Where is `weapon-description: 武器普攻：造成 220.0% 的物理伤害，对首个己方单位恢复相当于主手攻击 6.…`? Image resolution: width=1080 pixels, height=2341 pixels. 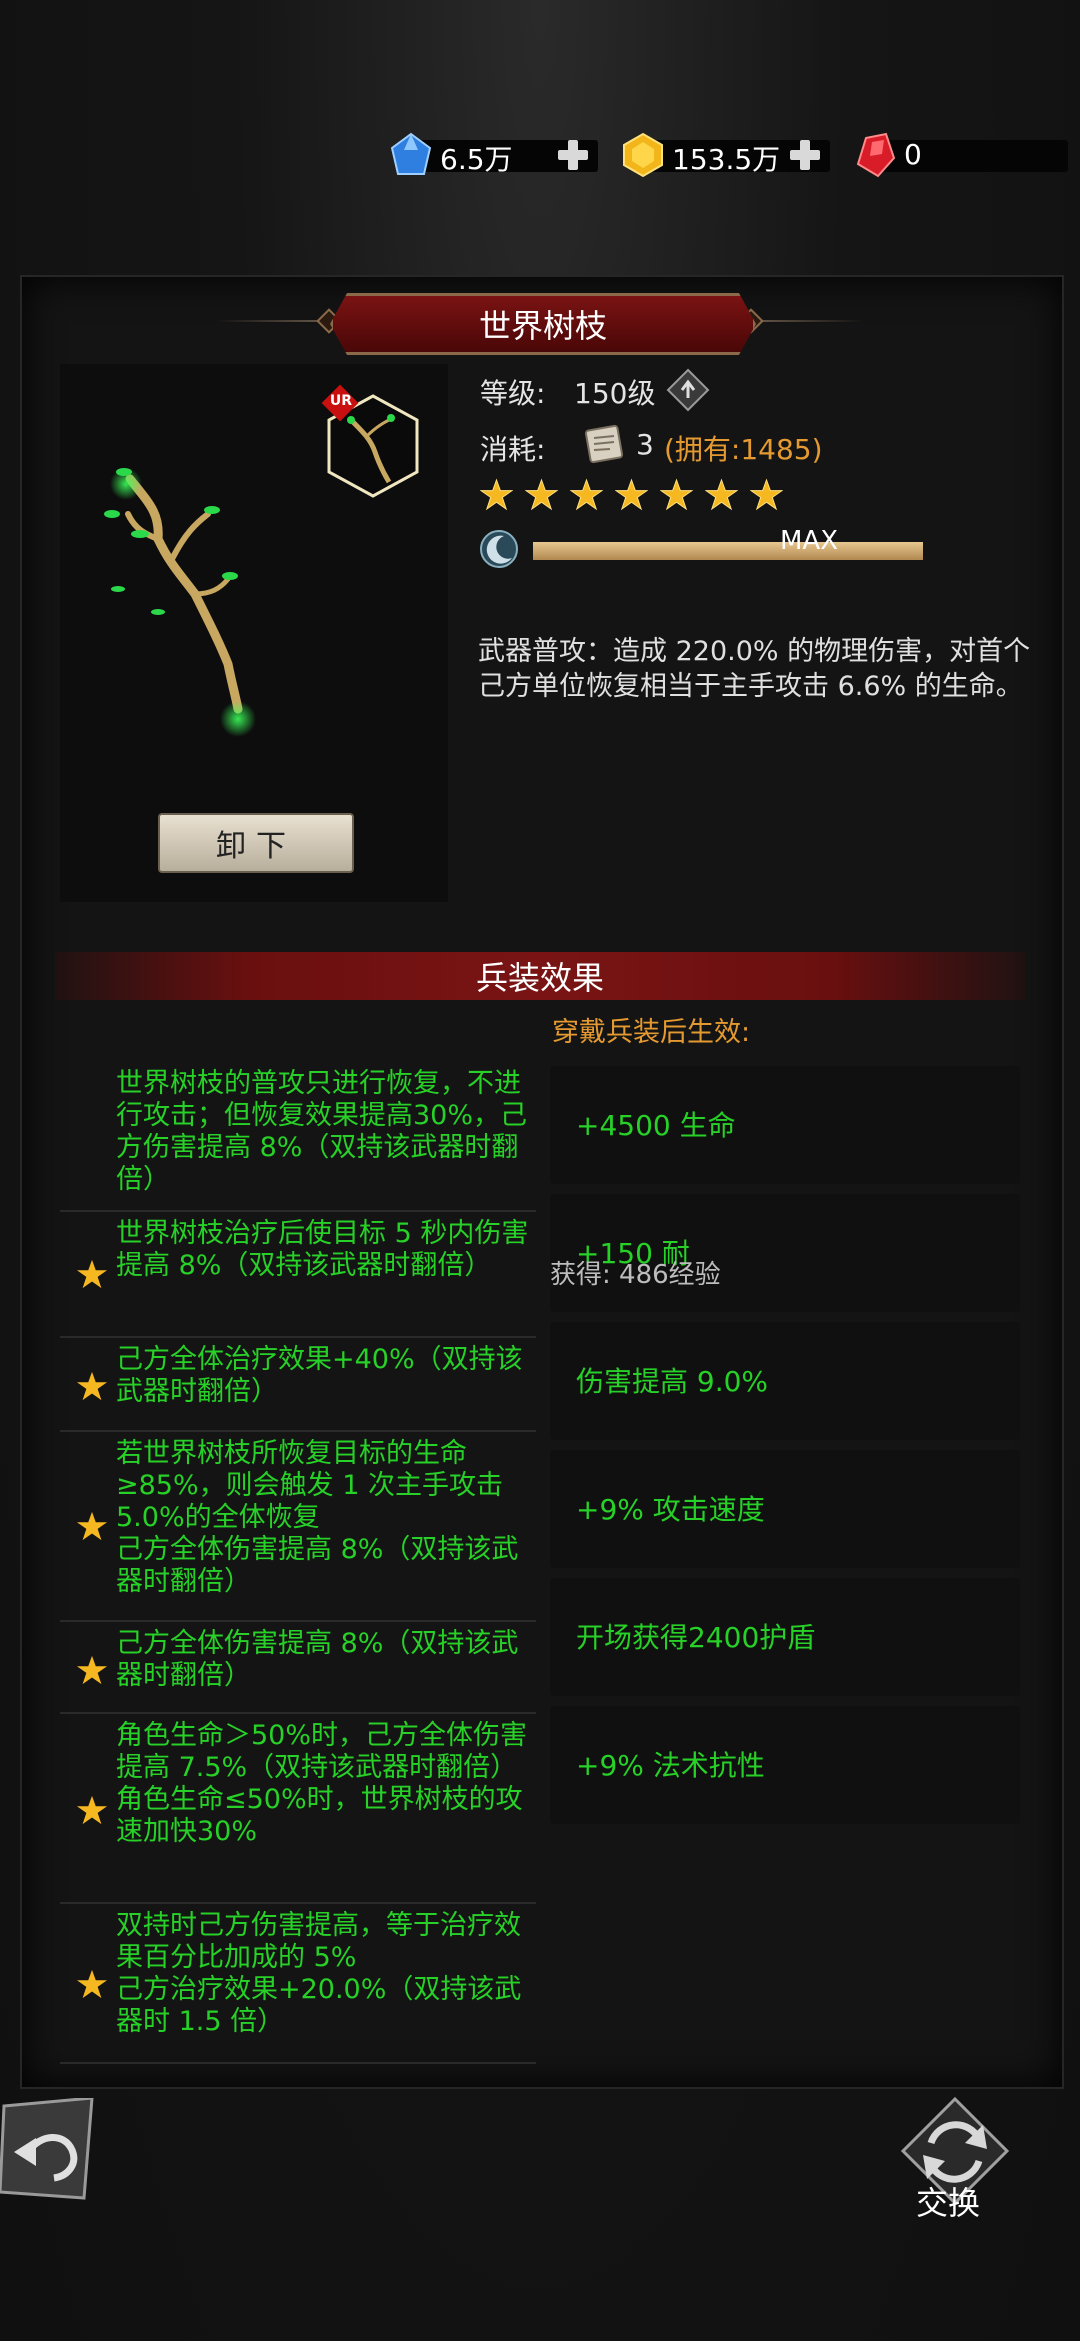
weapon-description: 武器普攻：造成 220.0% 的物理伤害，对首个己方单位恢复相当于主手攻击 6.… is located at coordinates (754, 669).